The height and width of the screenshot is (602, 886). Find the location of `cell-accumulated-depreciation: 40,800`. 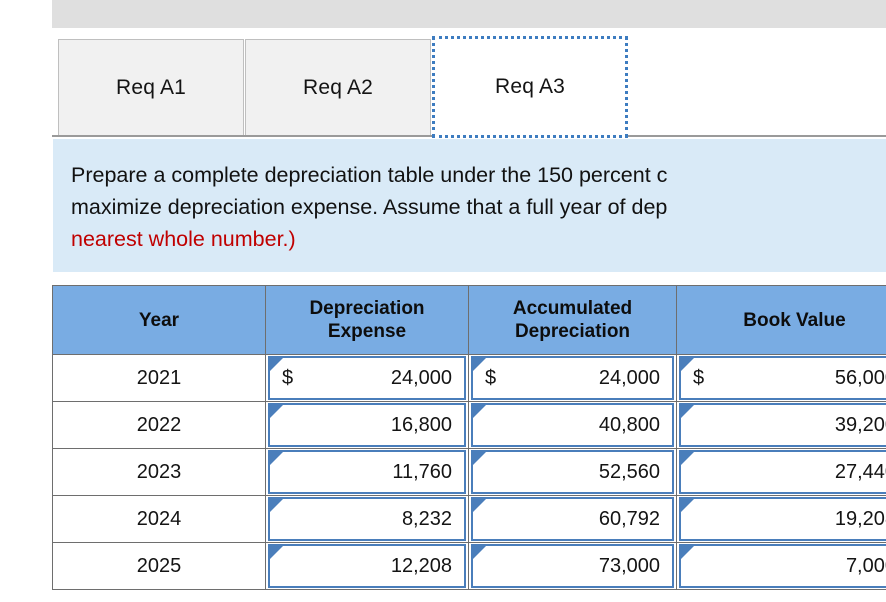

cell-accumulated-depreciation: 40,800 is located at coordinates (572, 425).